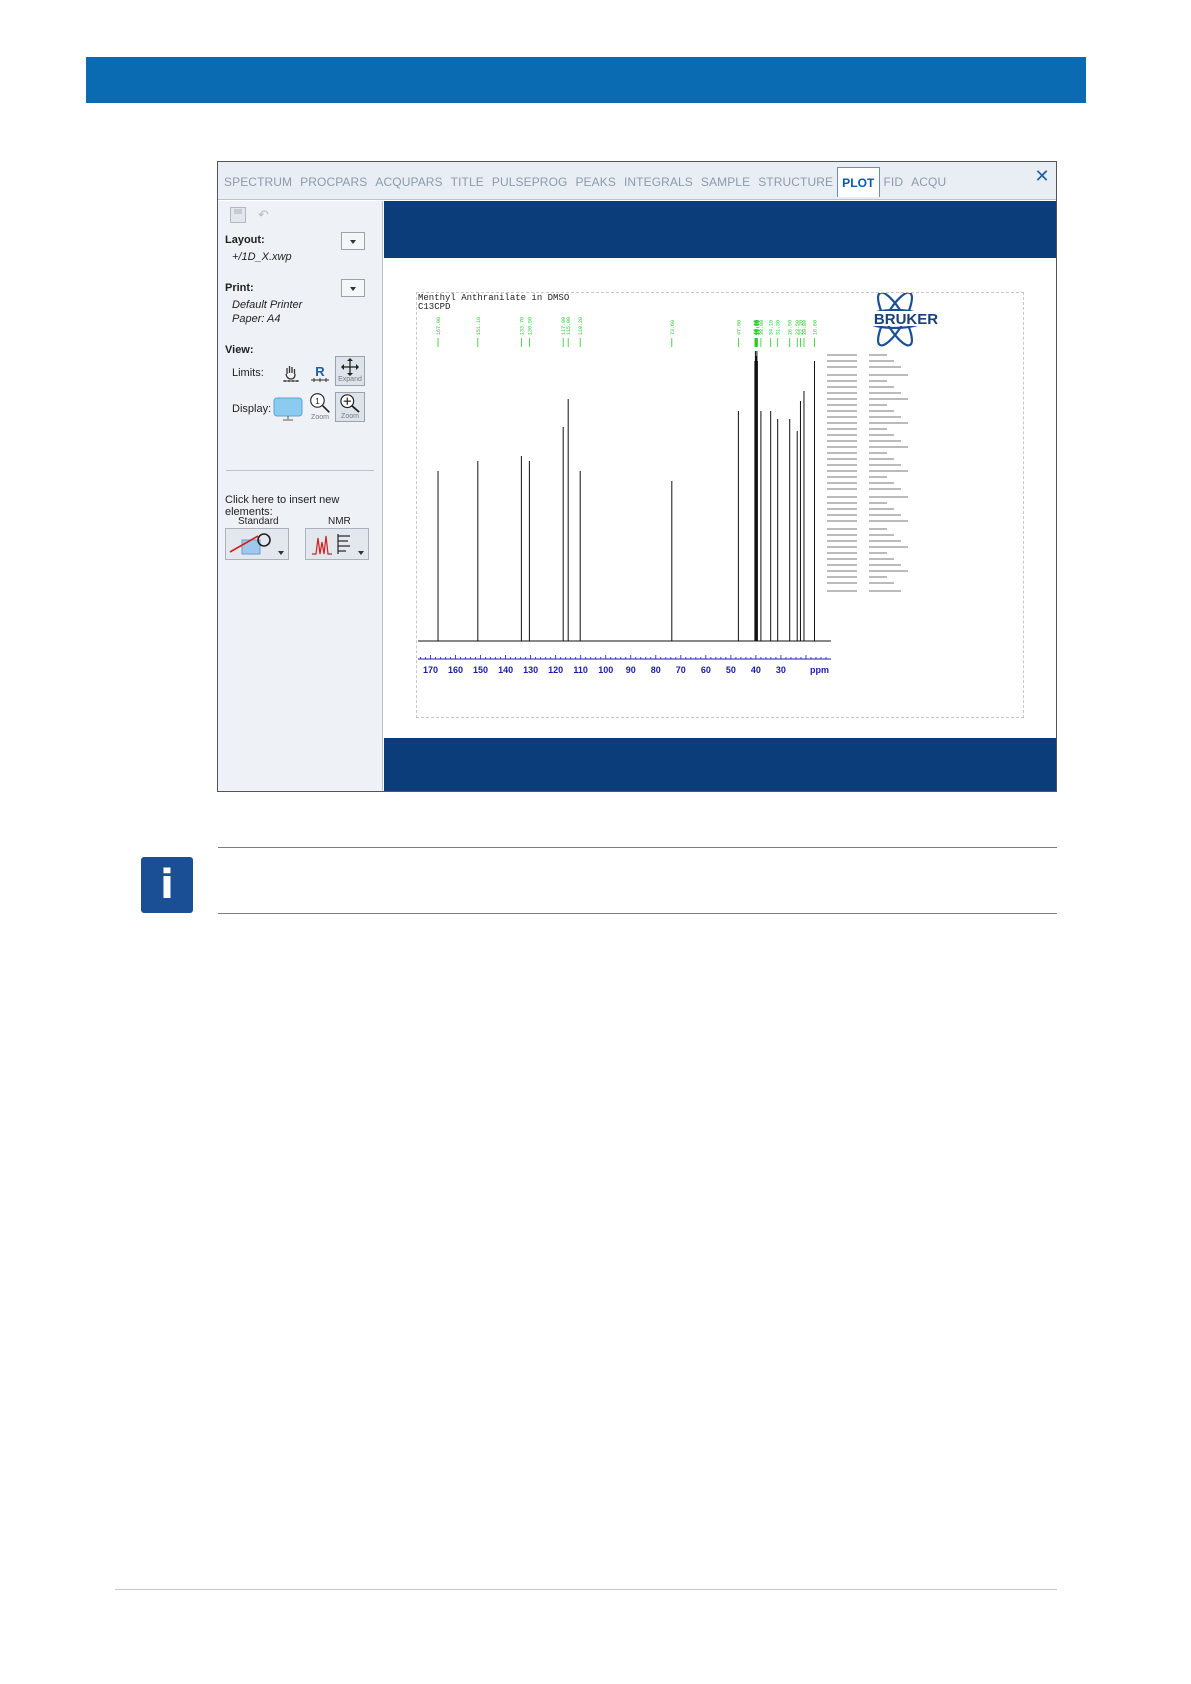 The width and height of the screenshot is (1191, 1684). What do you see at coordinates (434, 307) in the screenshot?
I see `plot-subtitle: C13CPD` at bounding box center [434, 307].